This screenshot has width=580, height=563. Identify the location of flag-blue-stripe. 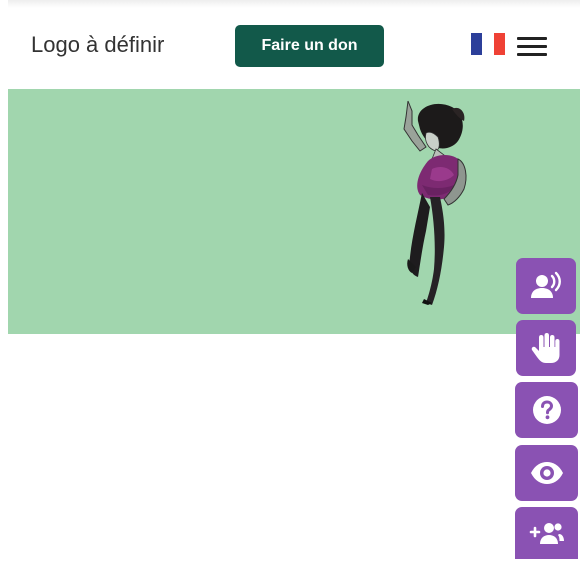
(477, 44).